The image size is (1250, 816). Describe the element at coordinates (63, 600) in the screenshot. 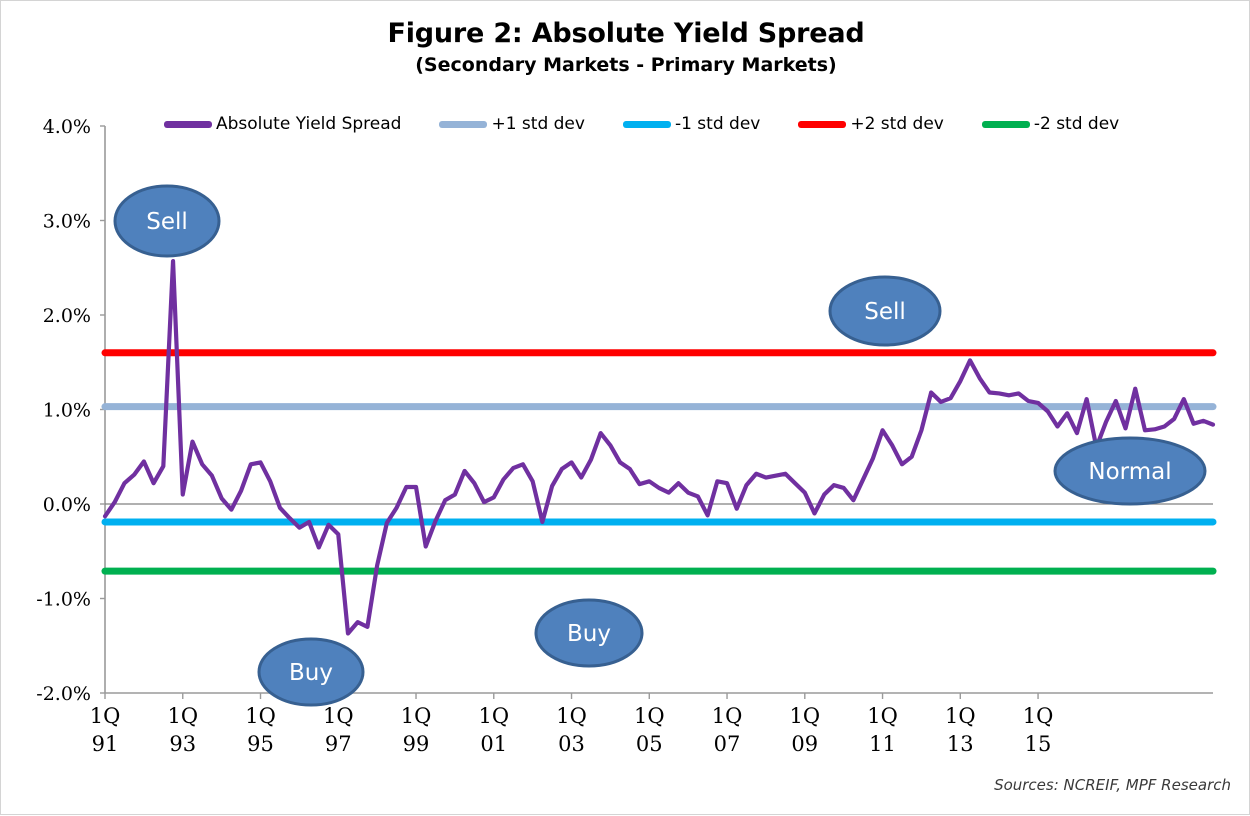

I see `y-axis-tick-label: -1.0%` at that location.